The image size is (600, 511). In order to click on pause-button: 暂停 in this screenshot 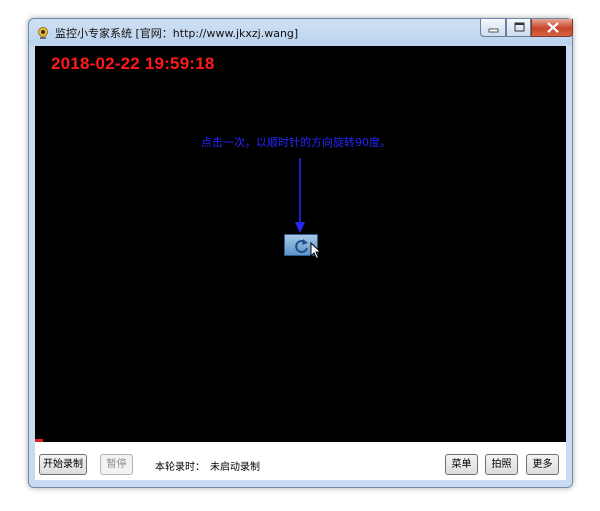, I will do `click(116, 464)`.